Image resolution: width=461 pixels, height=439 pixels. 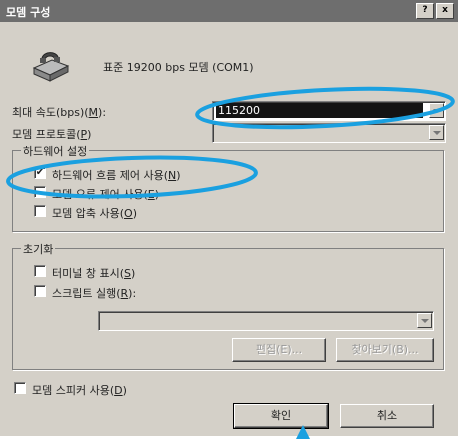 I want to click on protocol-label: 모뎀 프로토콜(P), so click(x=52, y=134).